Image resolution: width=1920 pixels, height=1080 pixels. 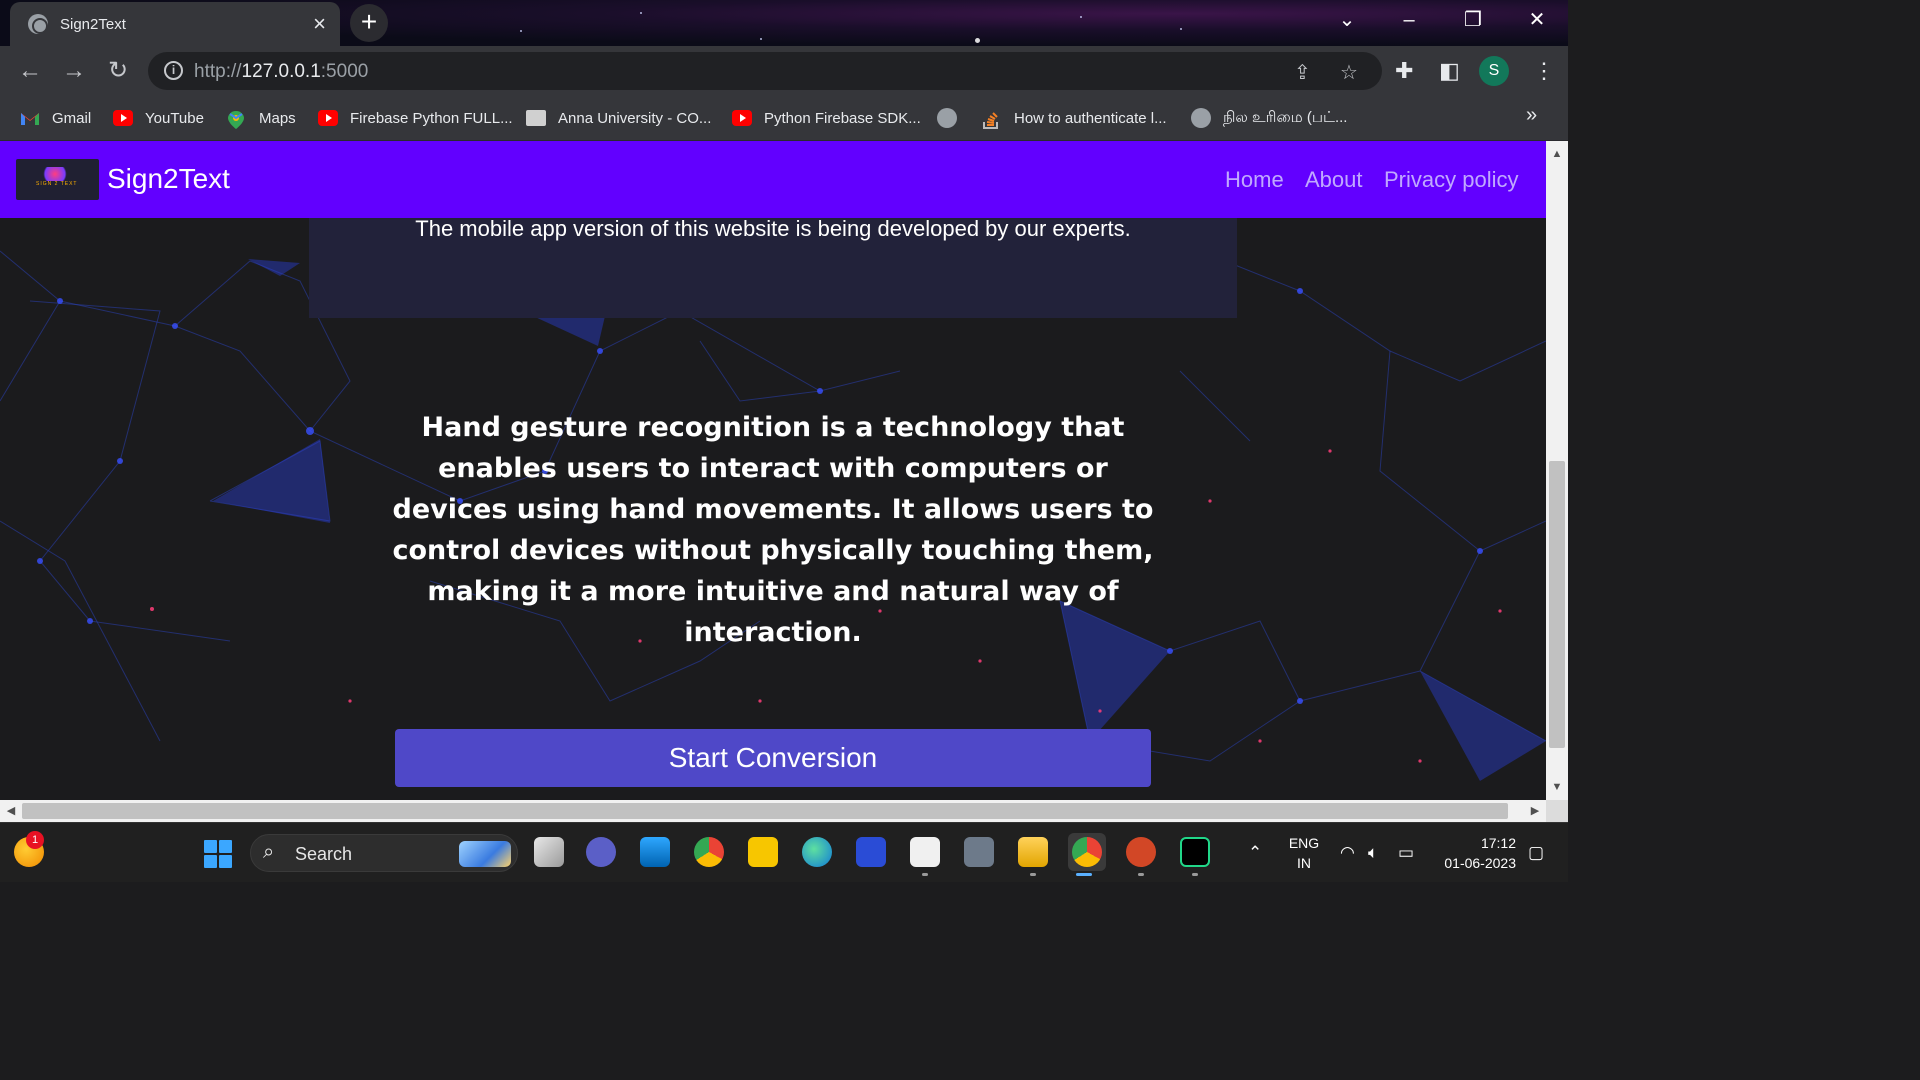 I want to click on task-view-icon, so click(x=549, y=852).